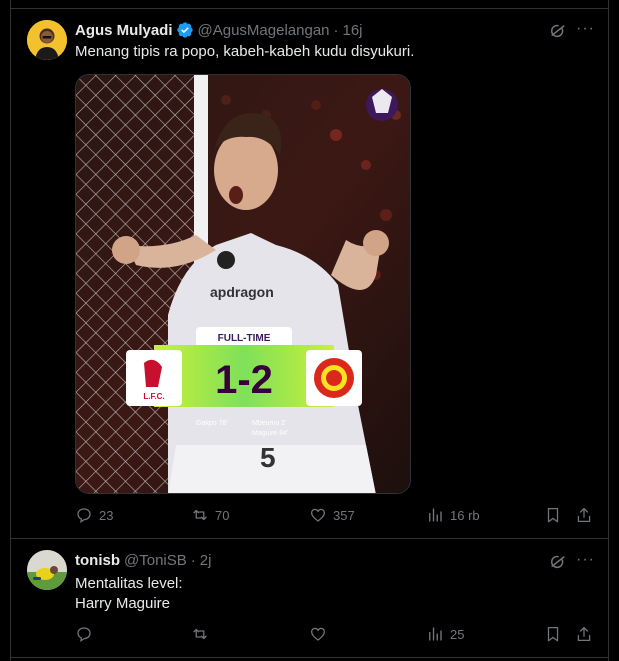  I want to click on tweet-text-line: Harry Maguire, so click(123, 603).